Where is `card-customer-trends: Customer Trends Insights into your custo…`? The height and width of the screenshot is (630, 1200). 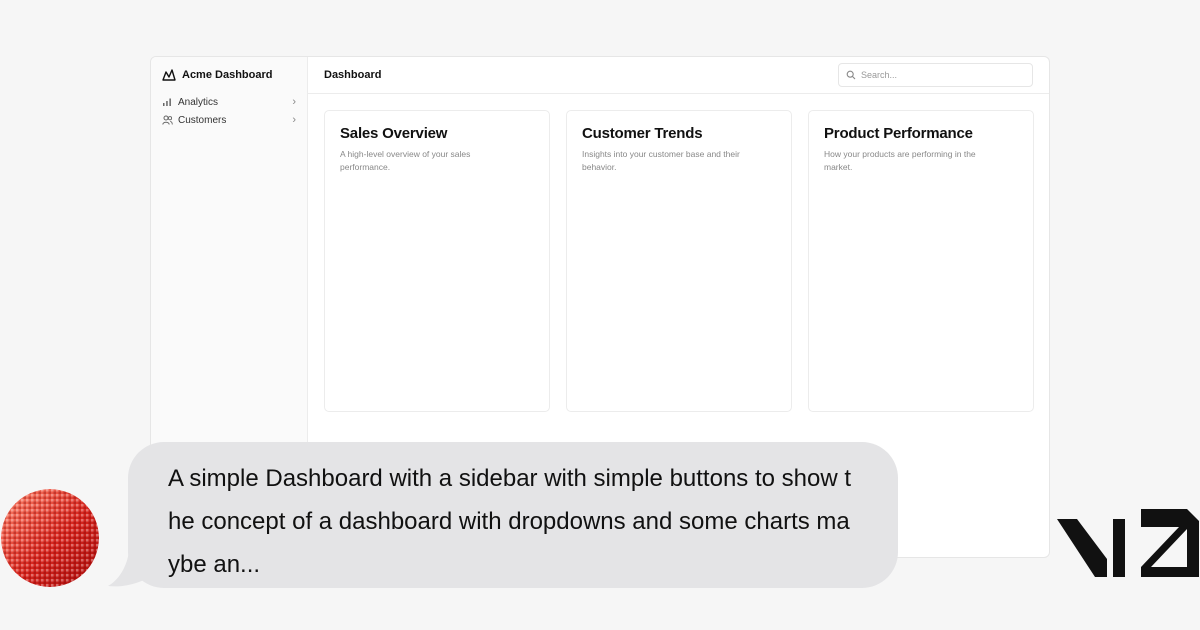
card-customer-trends: Customer Trends Insights into your custo… is located at coordinates (679, 261).